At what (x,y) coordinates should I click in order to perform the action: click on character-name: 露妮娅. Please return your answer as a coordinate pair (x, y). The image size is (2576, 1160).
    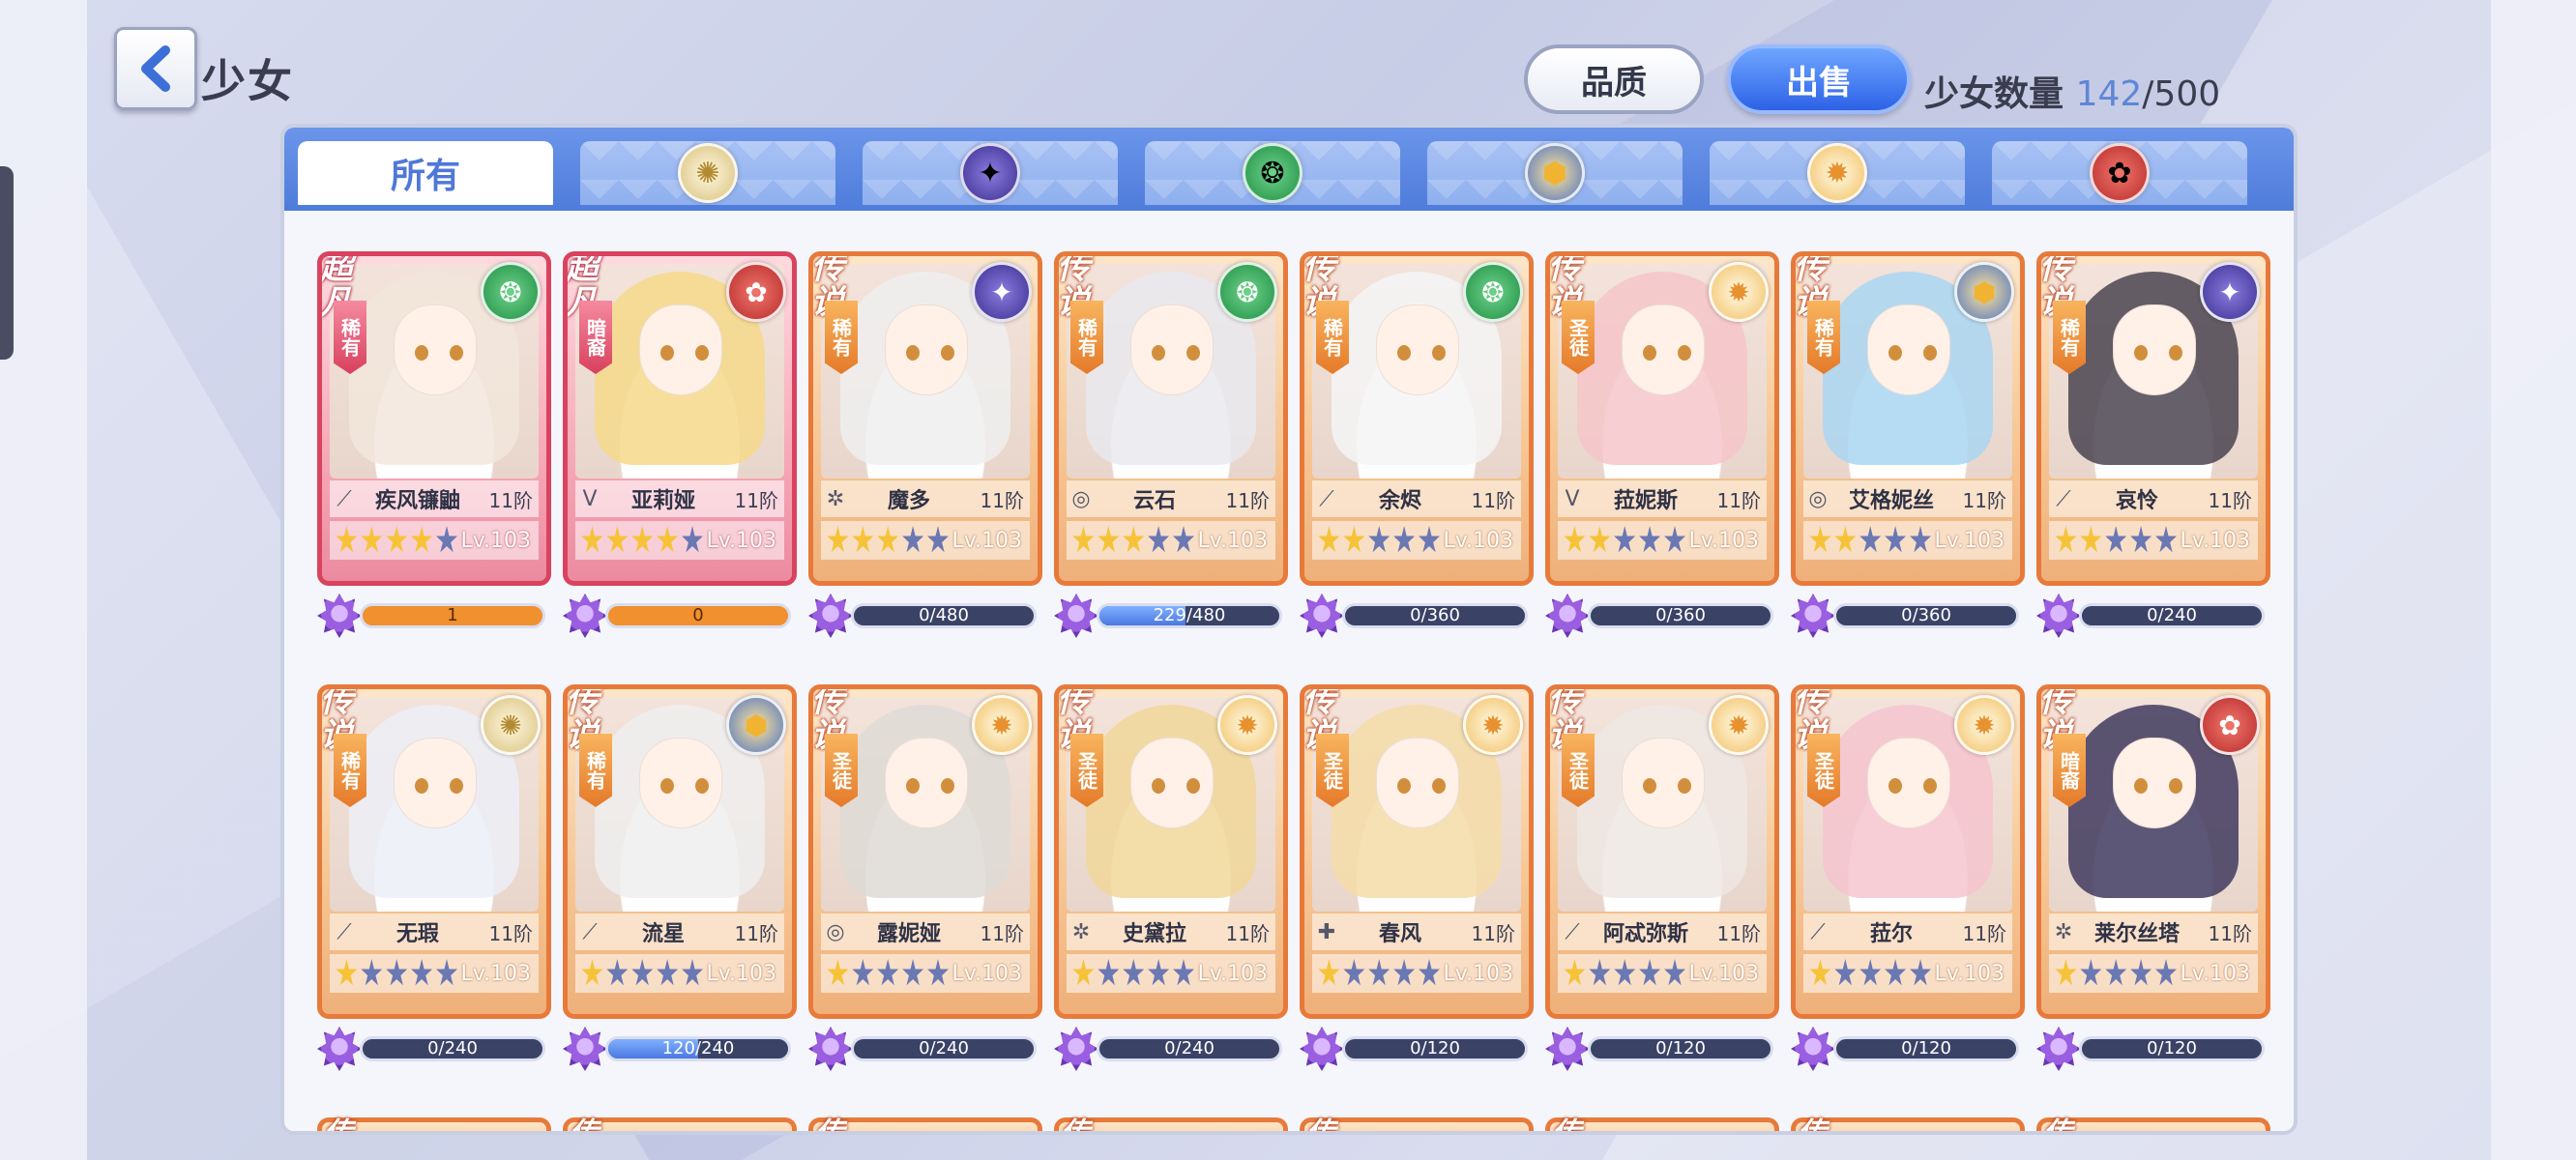
    Looking at the image, I should click on (908, 934).